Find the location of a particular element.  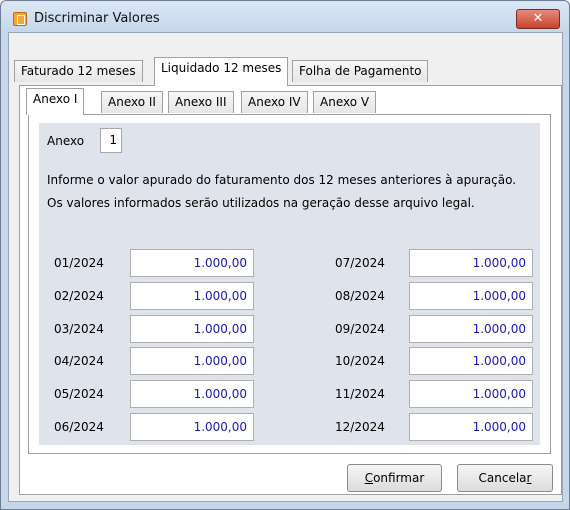

month-label: 06/2024 is located at coordinates (79, 427).